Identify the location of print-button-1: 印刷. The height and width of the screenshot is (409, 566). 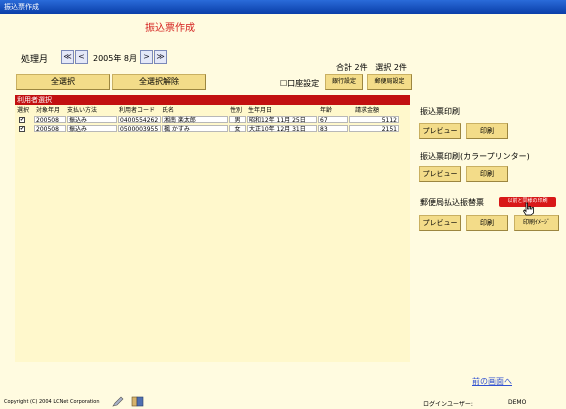
(487, 131).